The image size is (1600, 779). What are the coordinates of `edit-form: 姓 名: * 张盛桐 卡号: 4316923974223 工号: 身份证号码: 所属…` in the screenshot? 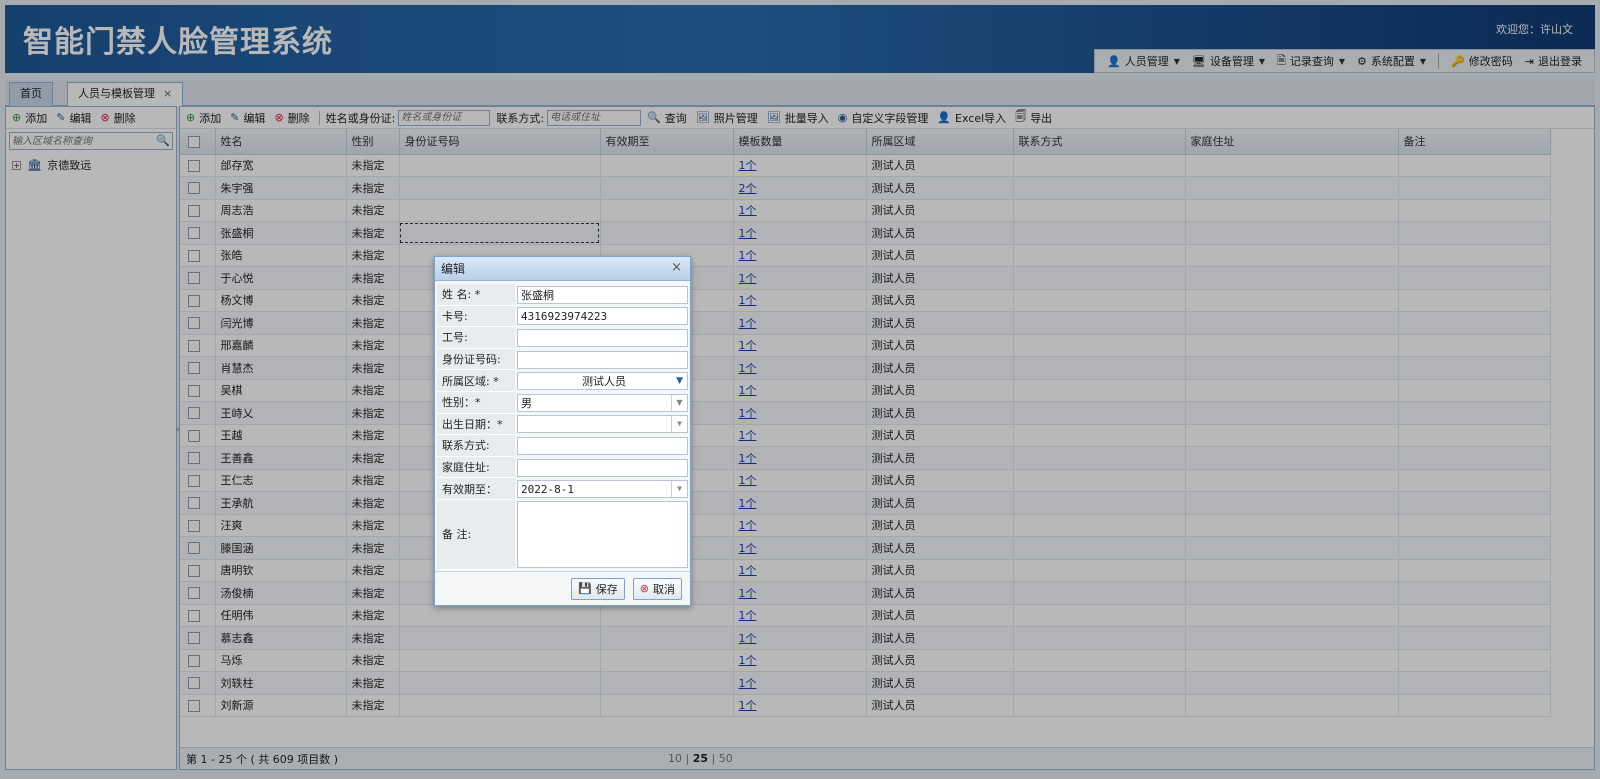 It's located at (562, 425).